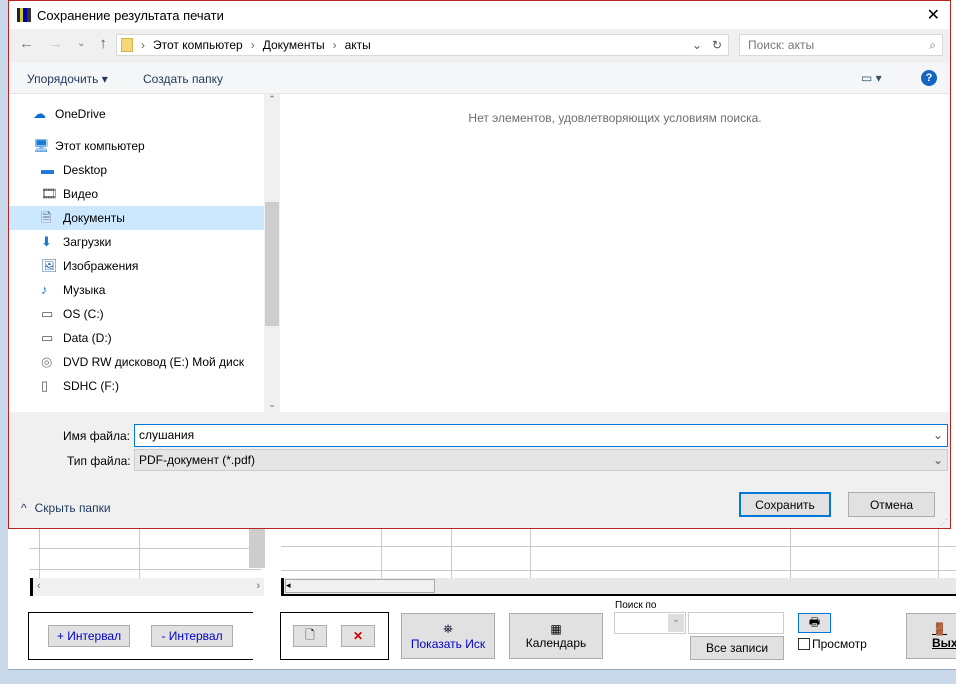  I want to click on exit-label: Выход, so click(944, 643).